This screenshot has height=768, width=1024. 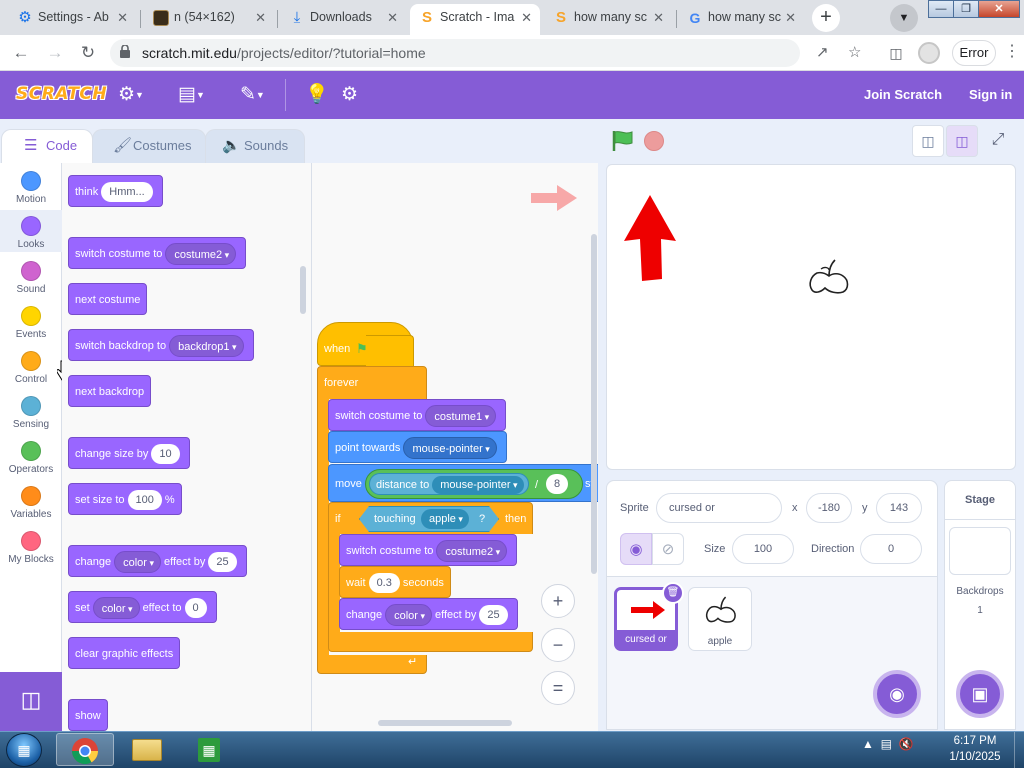 What do you see at coordinates (763, 549) in the screenshot?
I see `size-field: 100` at bounding box center [763, 549].